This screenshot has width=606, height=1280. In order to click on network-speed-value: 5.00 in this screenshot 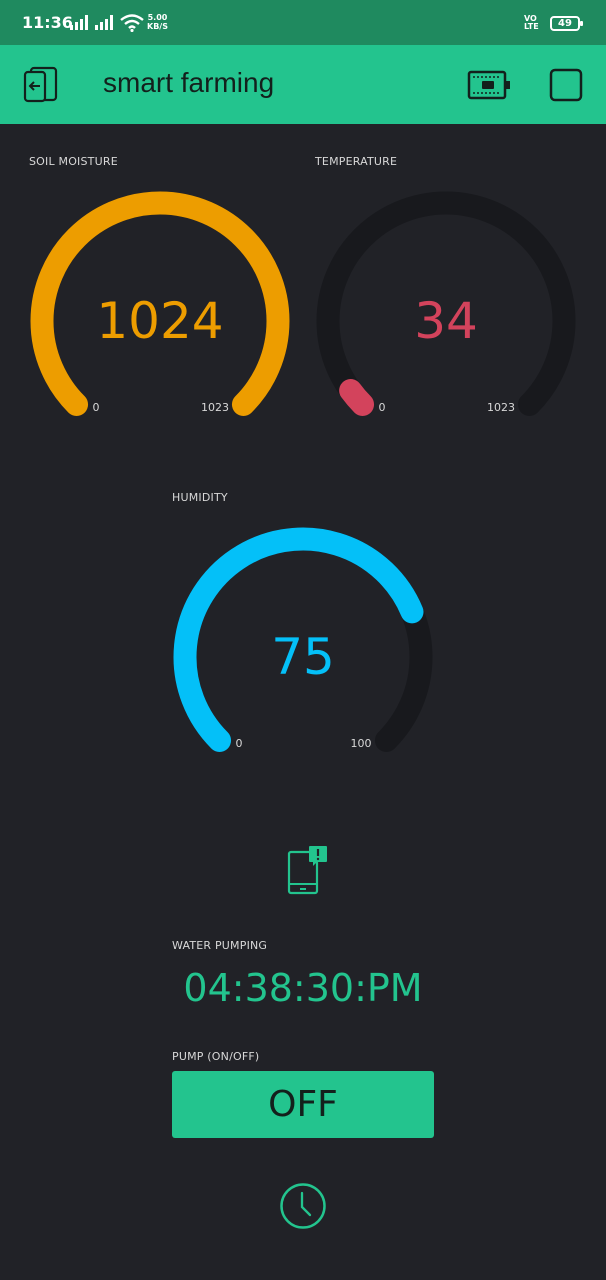, I will do `click(157, 17)`.